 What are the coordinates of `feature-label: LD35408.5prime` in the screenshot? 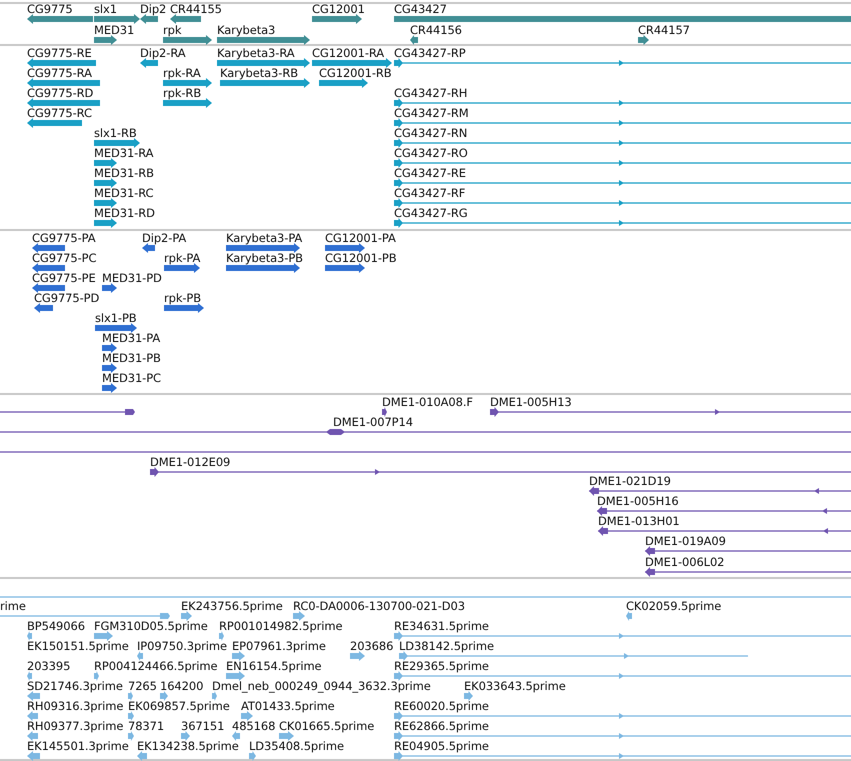 It's located at (296, 746).